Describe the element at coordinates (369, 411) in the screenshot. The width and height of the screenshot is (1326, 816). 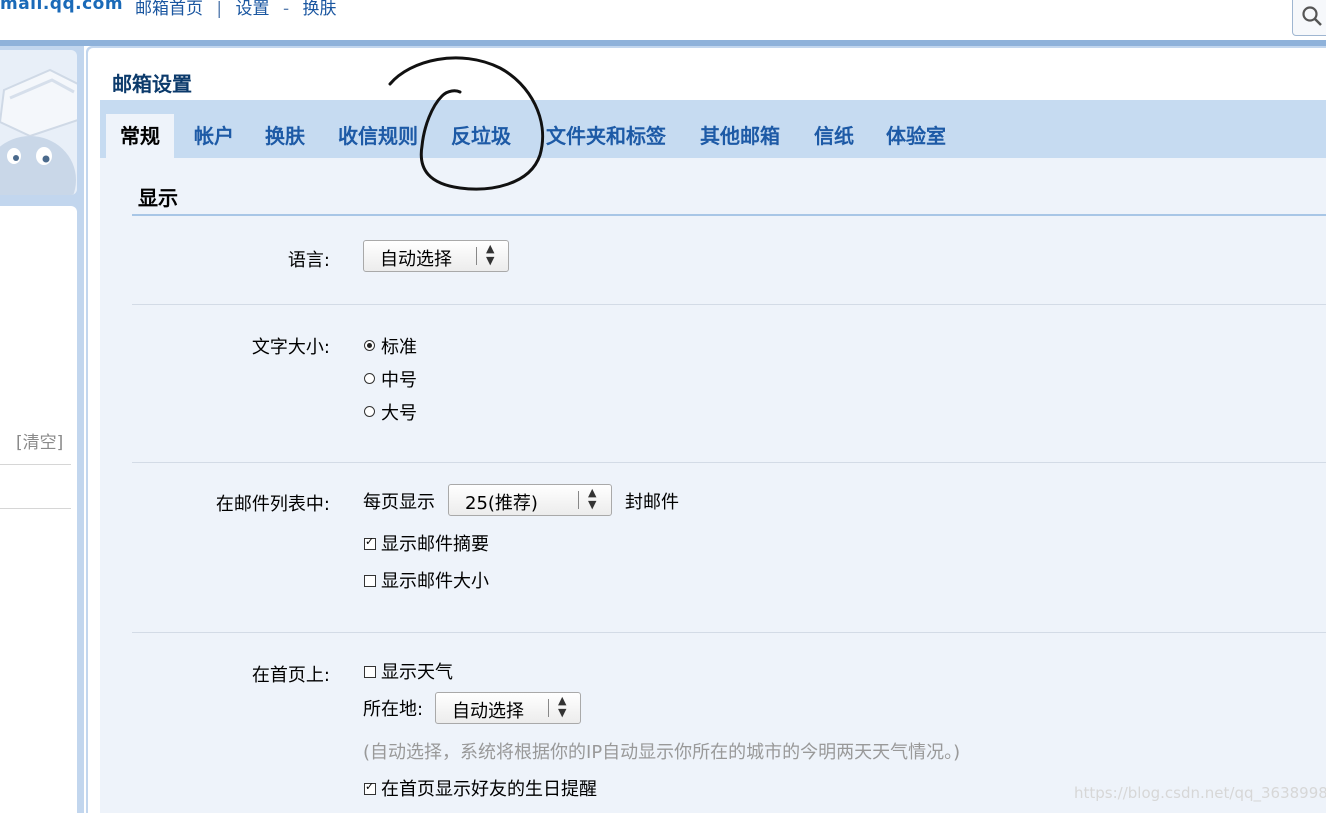
I see `radio-large` at that location.